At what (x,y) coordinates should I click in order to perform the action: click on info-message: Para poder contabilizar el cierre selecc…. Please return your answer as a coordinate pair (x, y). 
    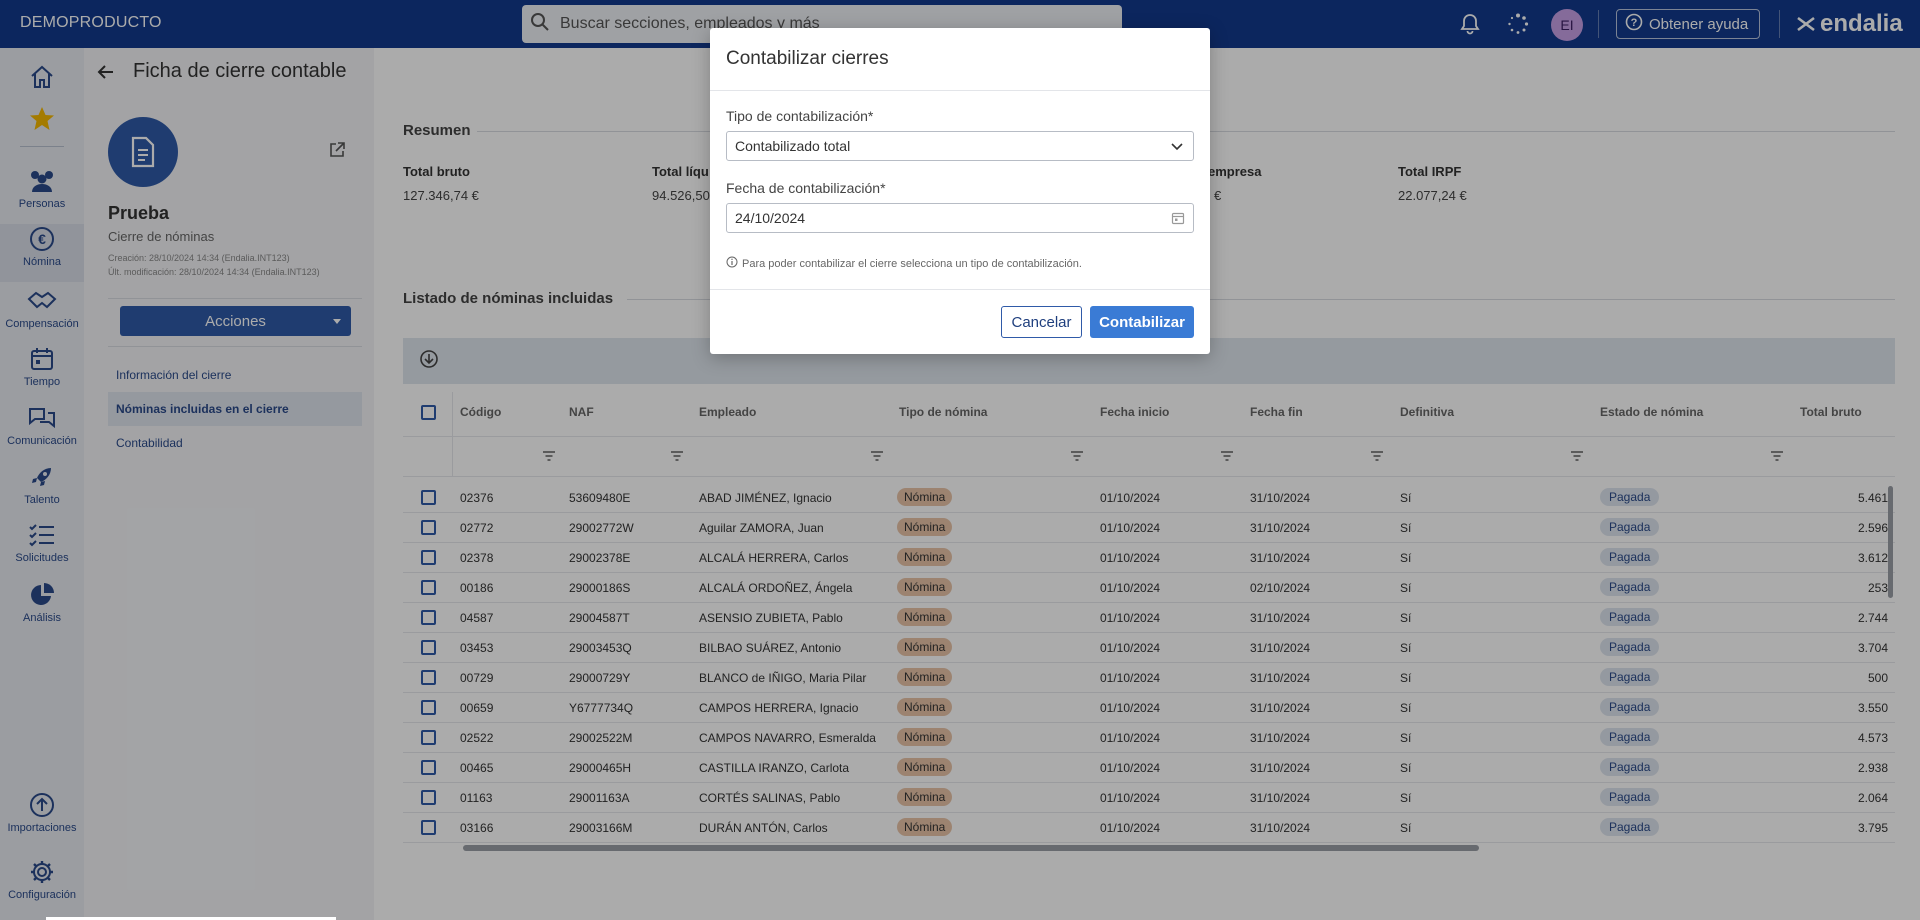
    Looking at the image, I should click on (904, 263).